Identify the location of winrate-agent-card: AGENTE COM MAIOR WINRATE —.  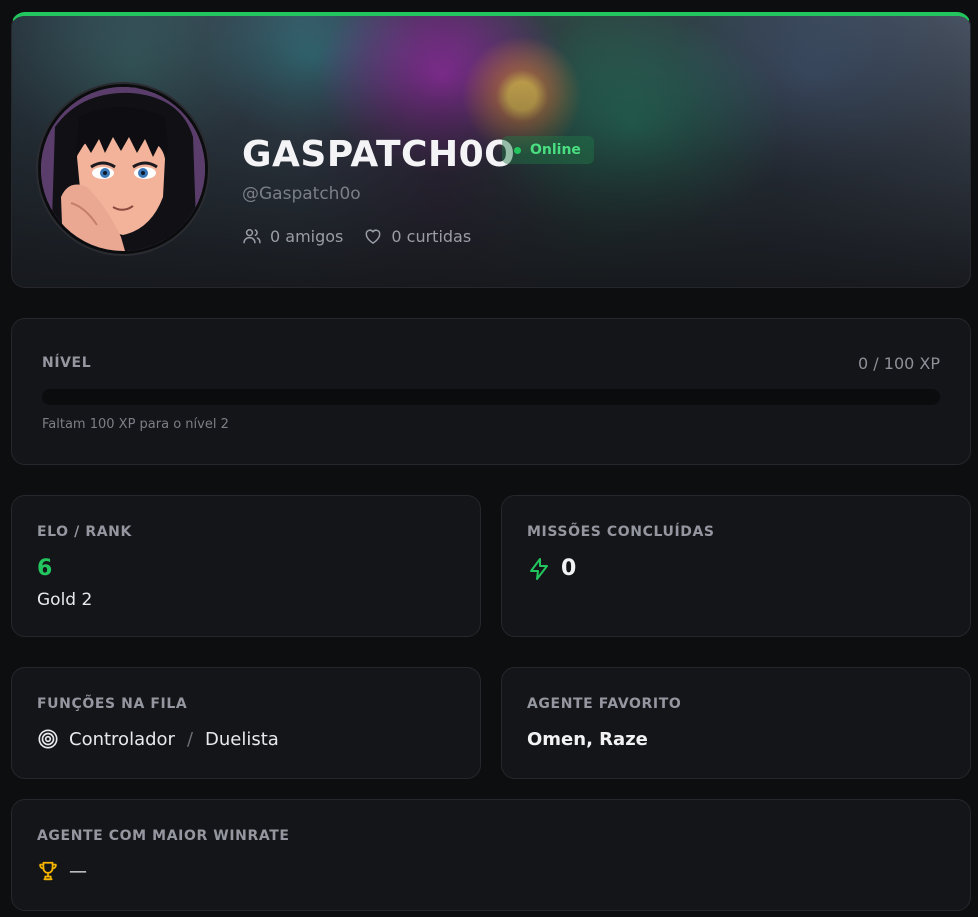
(491, 855).